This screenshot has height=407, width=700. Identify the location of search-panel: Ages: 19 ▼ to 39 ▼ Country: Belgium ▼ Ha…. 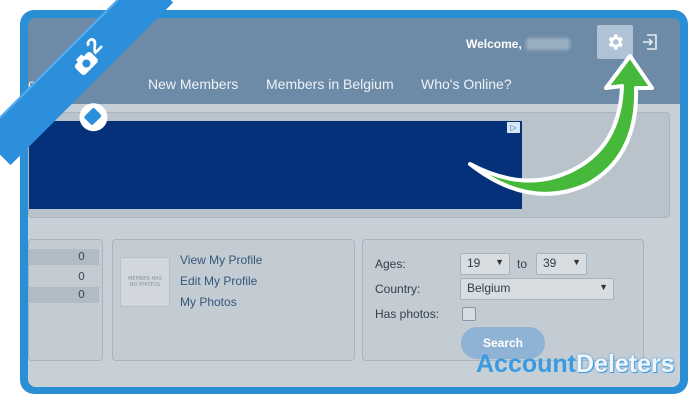
(503, 300).